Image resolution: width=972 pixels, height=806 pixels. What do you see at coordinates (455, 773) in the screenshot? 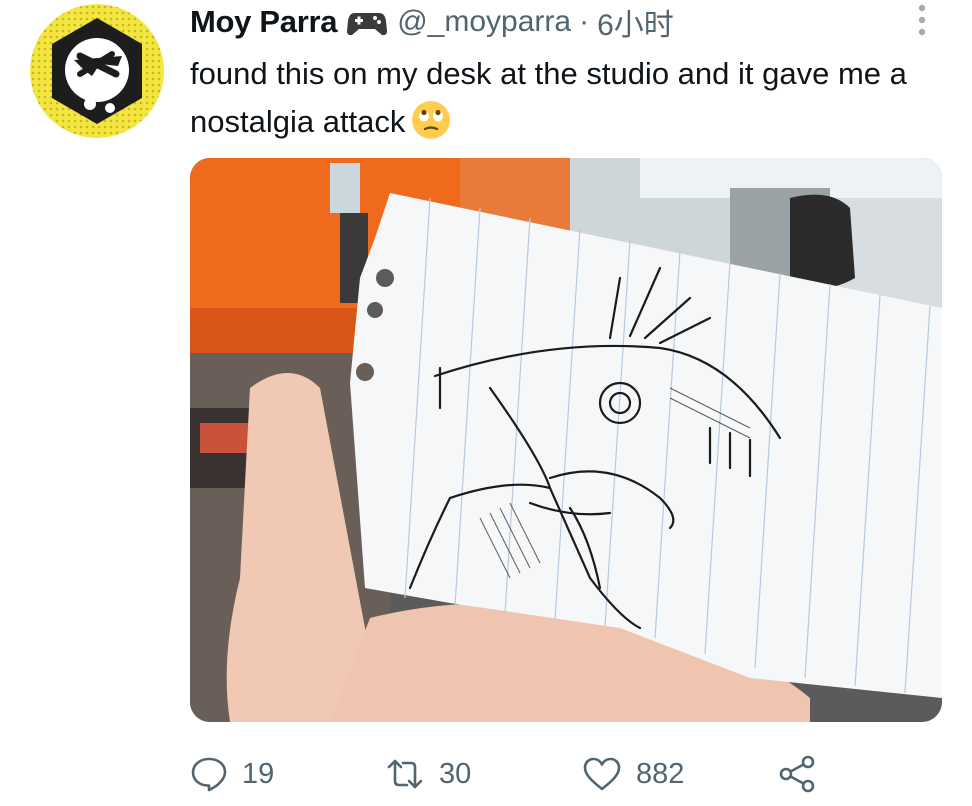
I see `retweet-count: 30` at bounding box center [455, 773].